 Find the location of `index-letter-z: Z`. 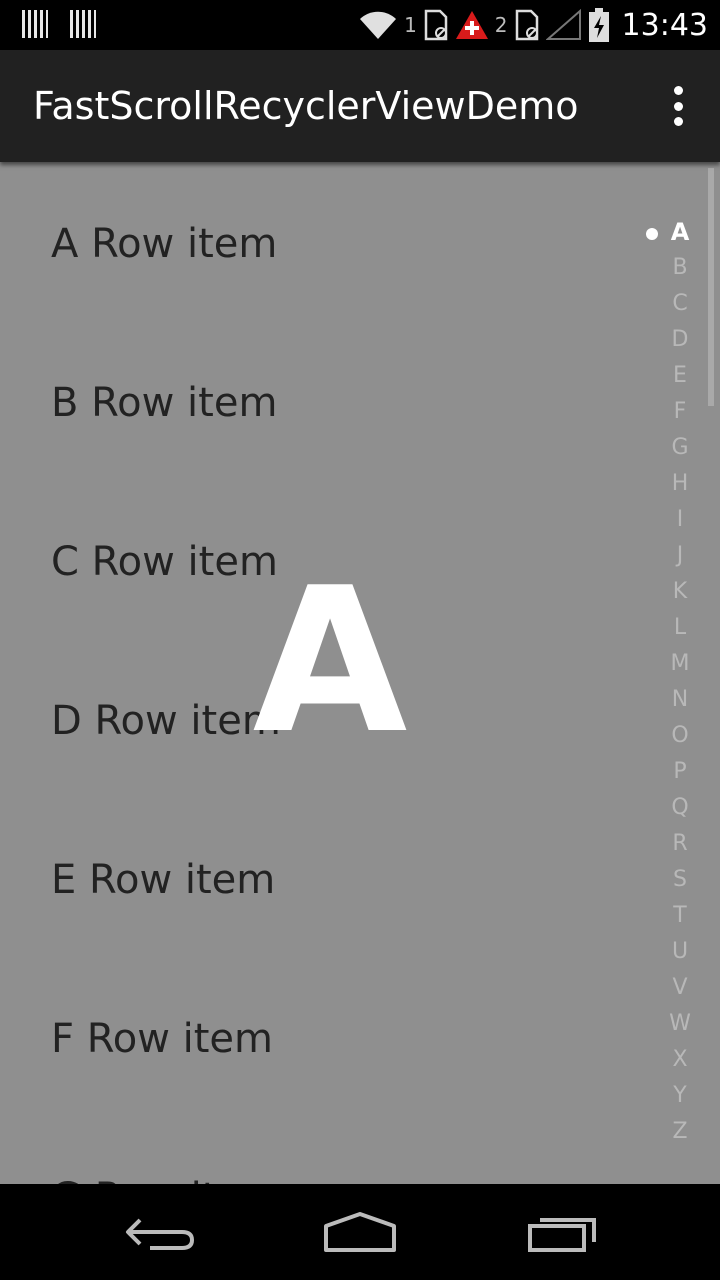

index-letter-z: Z is located at coordinates (680, 1132).